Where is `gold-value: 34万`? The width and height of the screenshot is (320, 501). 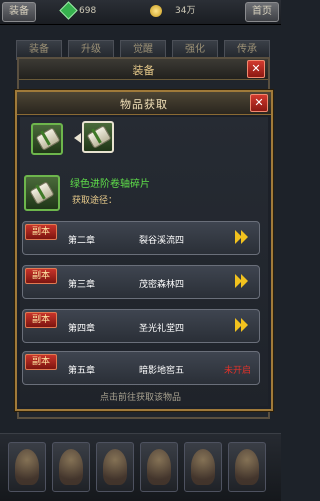 gold-value: 34万 is located at coordinates (185, 11).